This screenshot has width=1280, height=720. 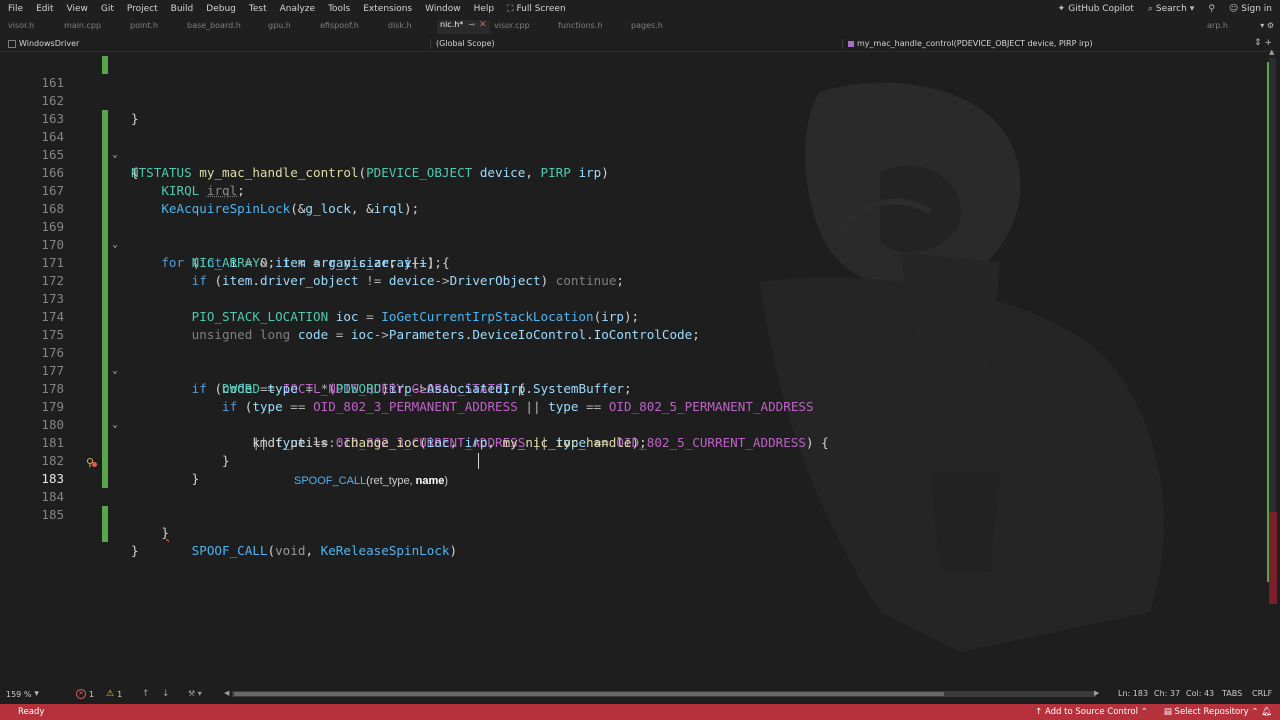 What do you see at coordinates (633, 433) in the screenshot?
I see `code-line: 180 }` at bounding box center [633, 433].